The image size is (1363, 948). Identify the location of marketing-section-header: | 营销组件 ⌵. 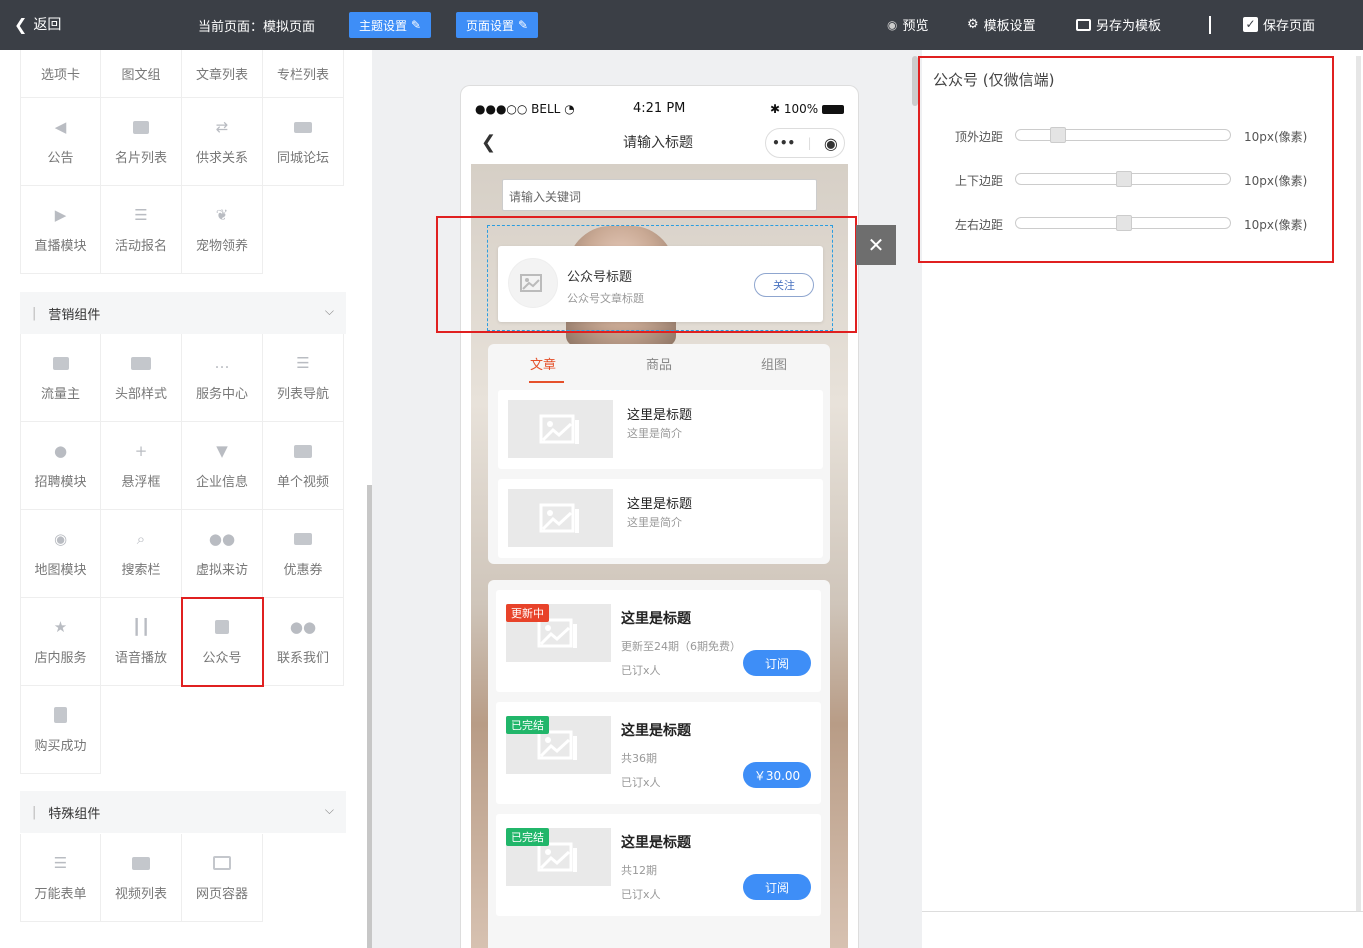
(183, 313).